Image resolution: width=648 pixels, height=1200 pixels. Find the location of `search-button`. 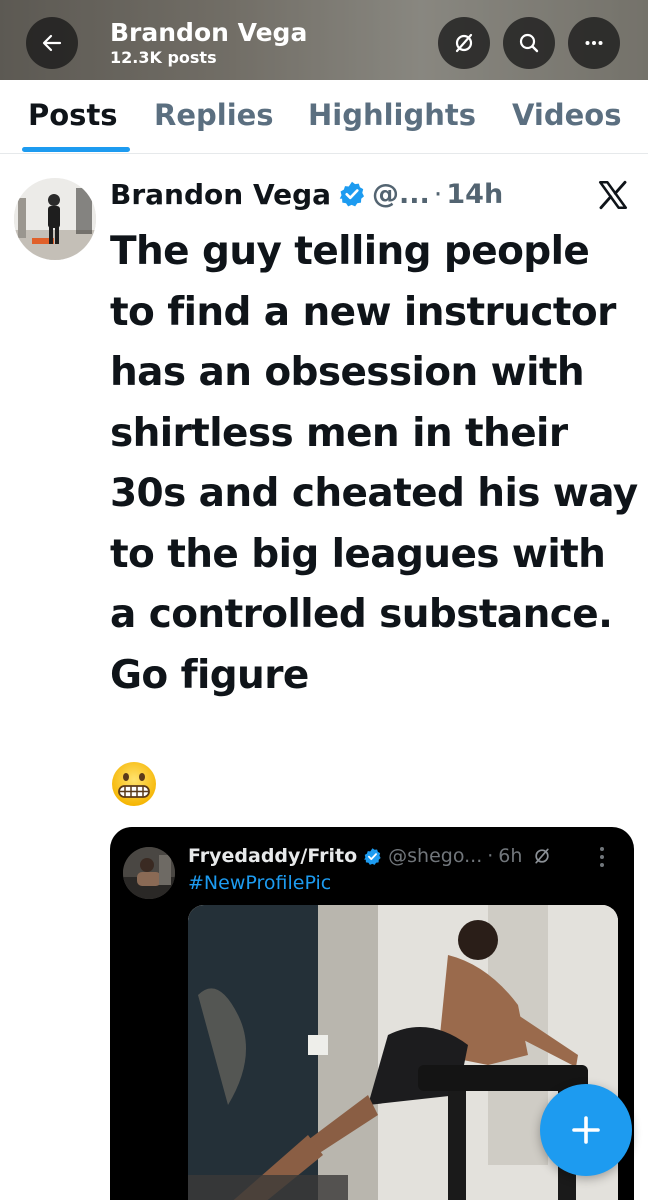

search-button is located at coordinates (529, 43).